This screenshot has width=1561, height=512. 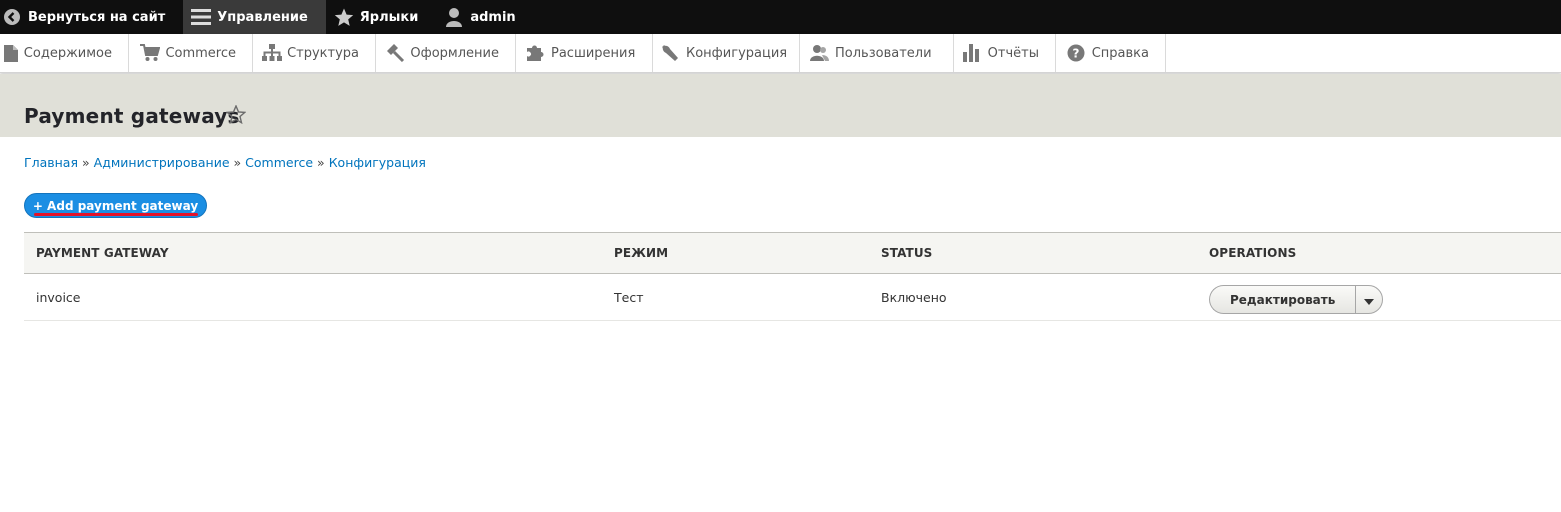 I want to click on shortcuts-tab: Ярлыки, so click(x=389, y=17).